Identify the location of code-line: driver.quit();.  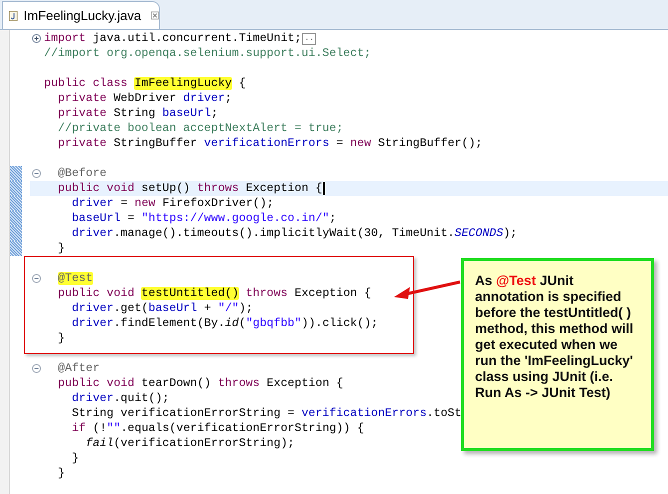
(120, 398).